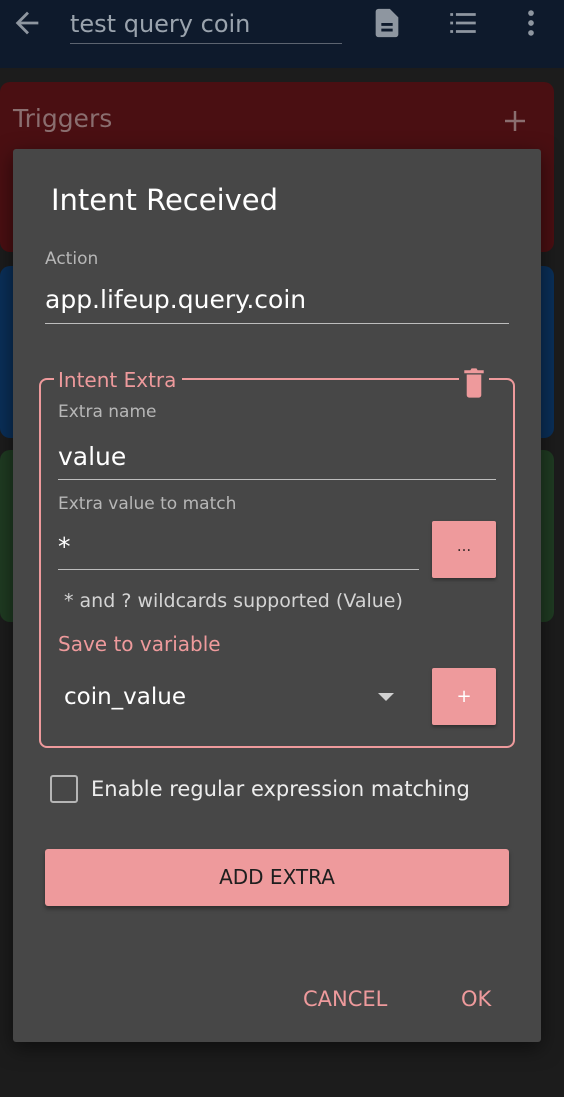 This screenshot has width=564, height=1097. What do you see at coordinates (63, 118) in the screenshot?
I see `triggers-title: Triggers` at bounding box center [63, 118].